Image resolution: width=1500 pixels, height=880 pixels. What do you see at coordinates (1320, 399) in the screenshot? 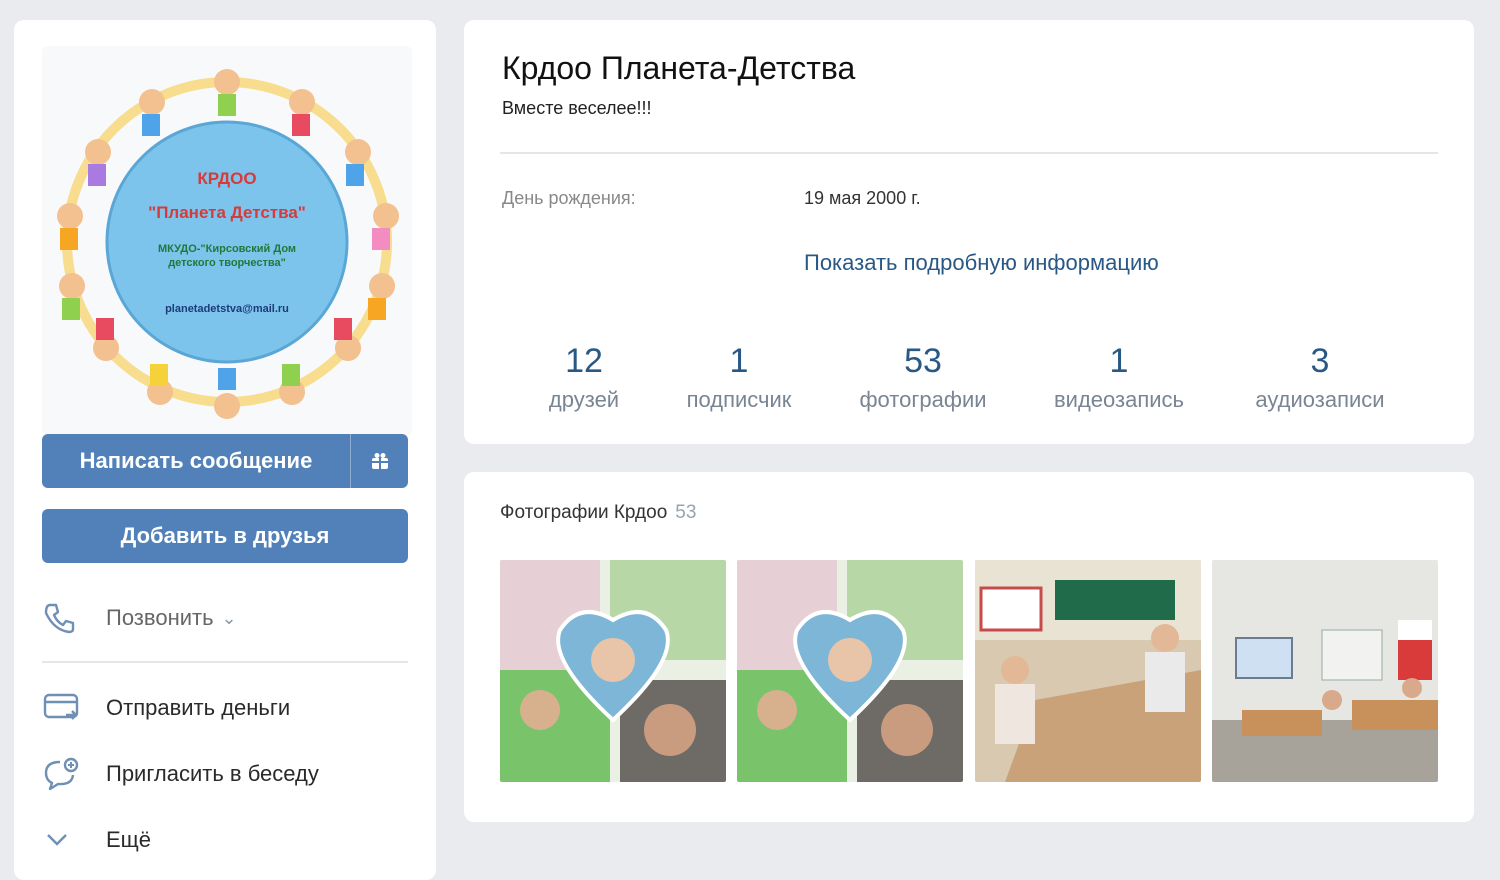
I see `counter-audios-label: аудиозаписи` at bounding box center [1320, 399].